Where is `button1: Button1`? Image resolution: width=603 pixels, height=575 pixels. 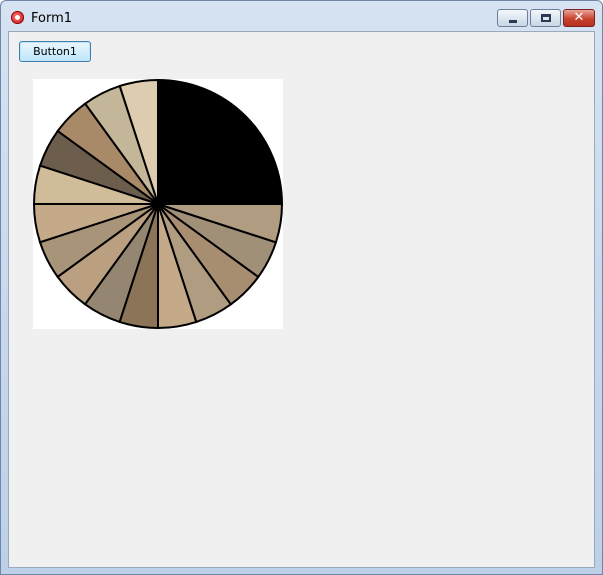 button1: Button1 is located at coordinates (55, 51).